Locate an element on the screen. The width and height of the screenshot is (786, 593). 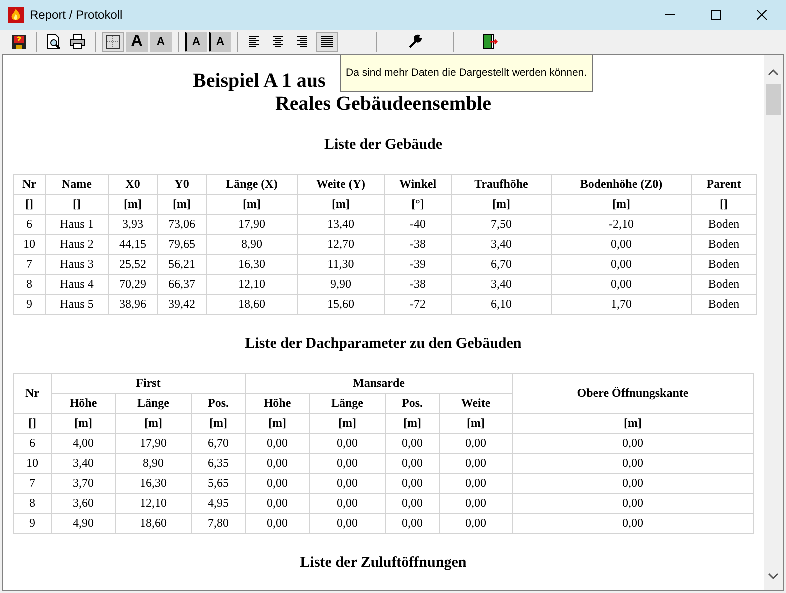
table-cell: 16,30 is located at coordinates (154, 484).